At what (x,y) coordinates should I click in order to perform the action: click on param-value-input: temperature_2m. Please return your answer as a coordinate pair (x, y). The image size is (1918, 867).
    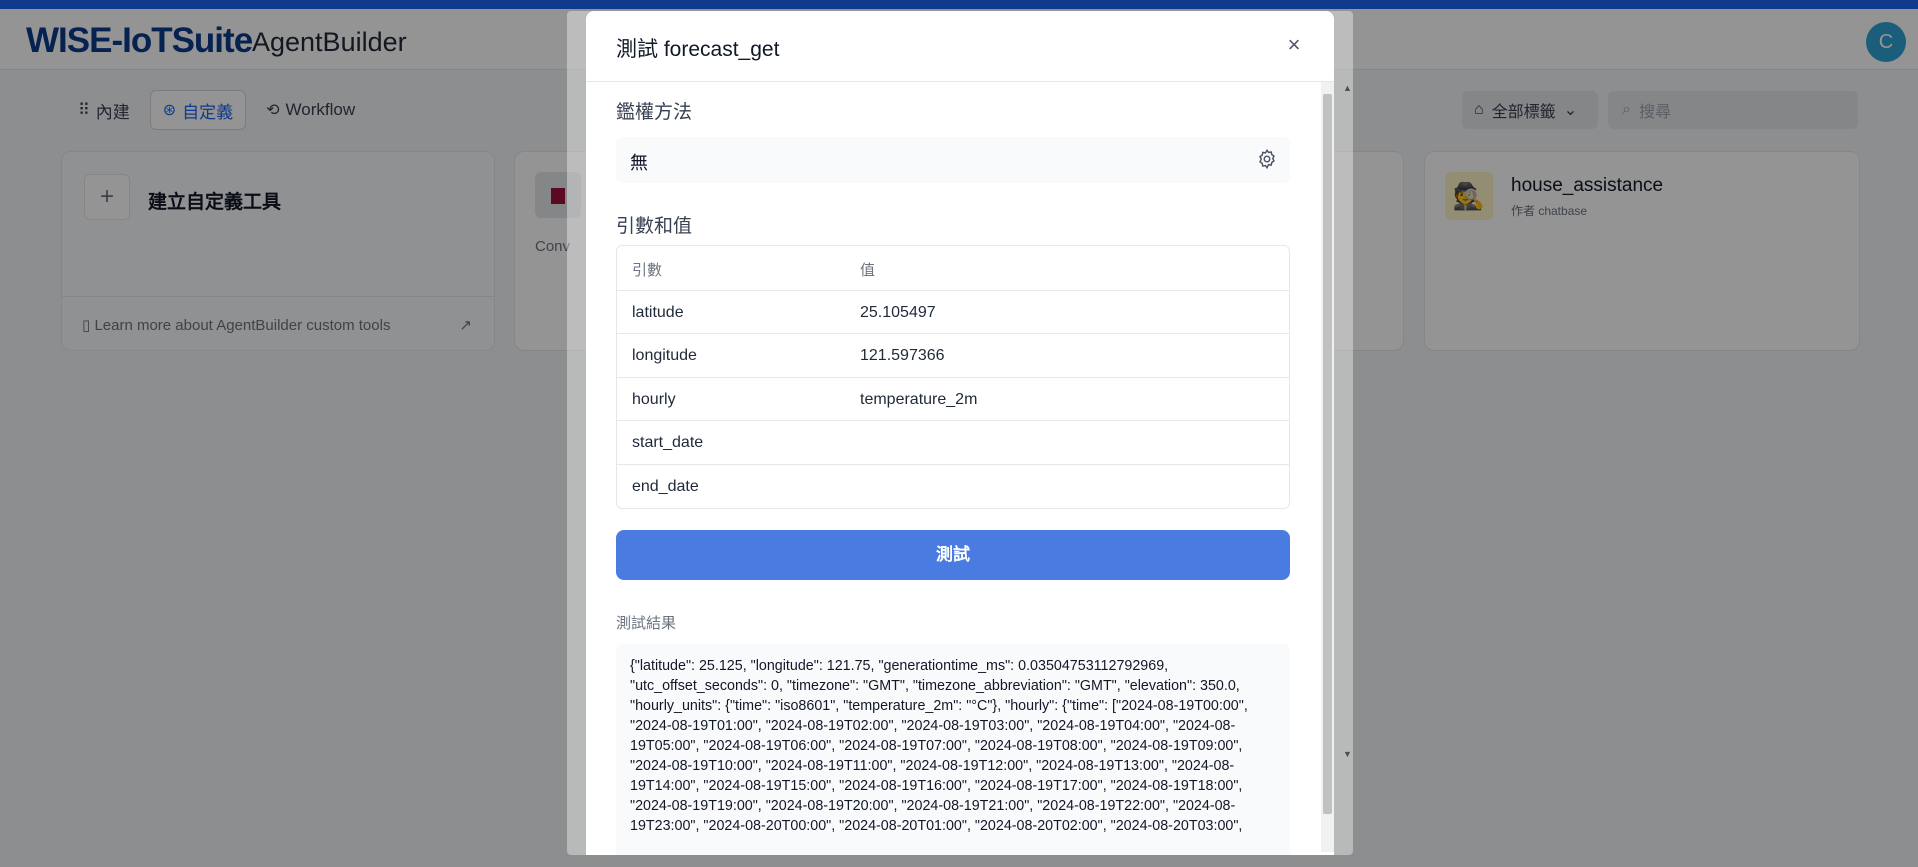
    Looking at the image, I should click on (918, 400).